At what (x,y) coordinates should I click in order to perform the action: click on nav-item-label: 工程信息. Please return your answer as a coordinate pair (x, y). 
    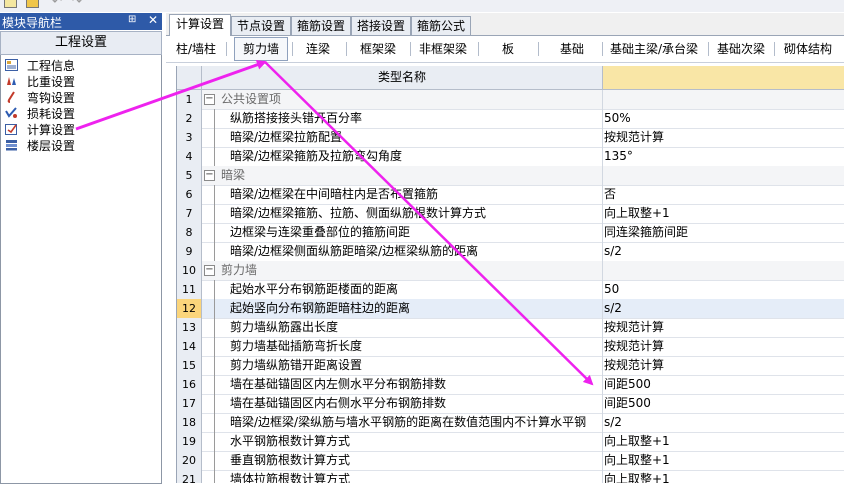
    Looking at the image, I should click on (51, 66).